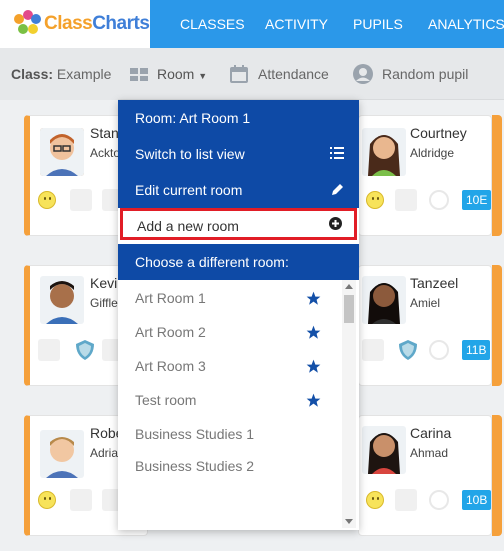  Describe the element at coordinates (212, 24) in the screenshot. I see `nav-classes: CLASSES` at that location.